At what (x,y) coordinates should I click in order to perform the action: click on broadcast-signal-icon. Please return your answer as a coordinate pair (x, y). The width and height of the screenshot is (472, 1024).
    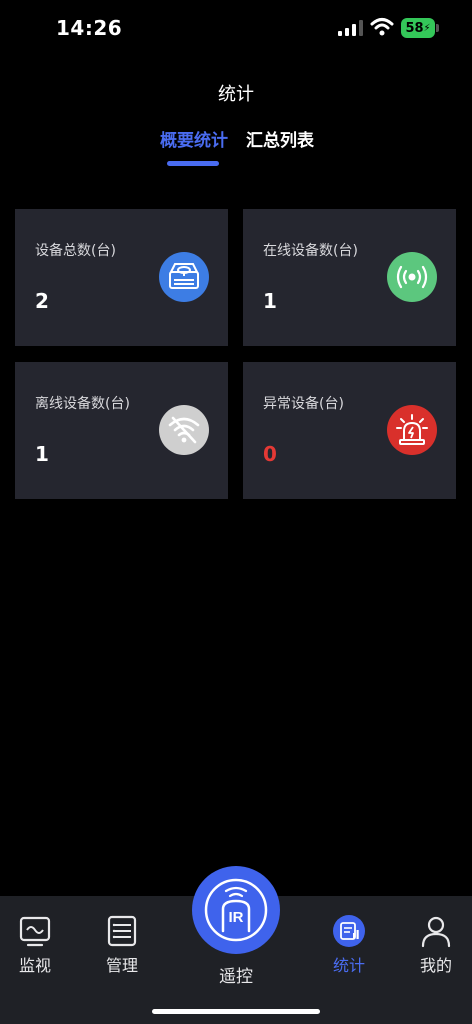
    Looking at the image, I should click on (412, 277).